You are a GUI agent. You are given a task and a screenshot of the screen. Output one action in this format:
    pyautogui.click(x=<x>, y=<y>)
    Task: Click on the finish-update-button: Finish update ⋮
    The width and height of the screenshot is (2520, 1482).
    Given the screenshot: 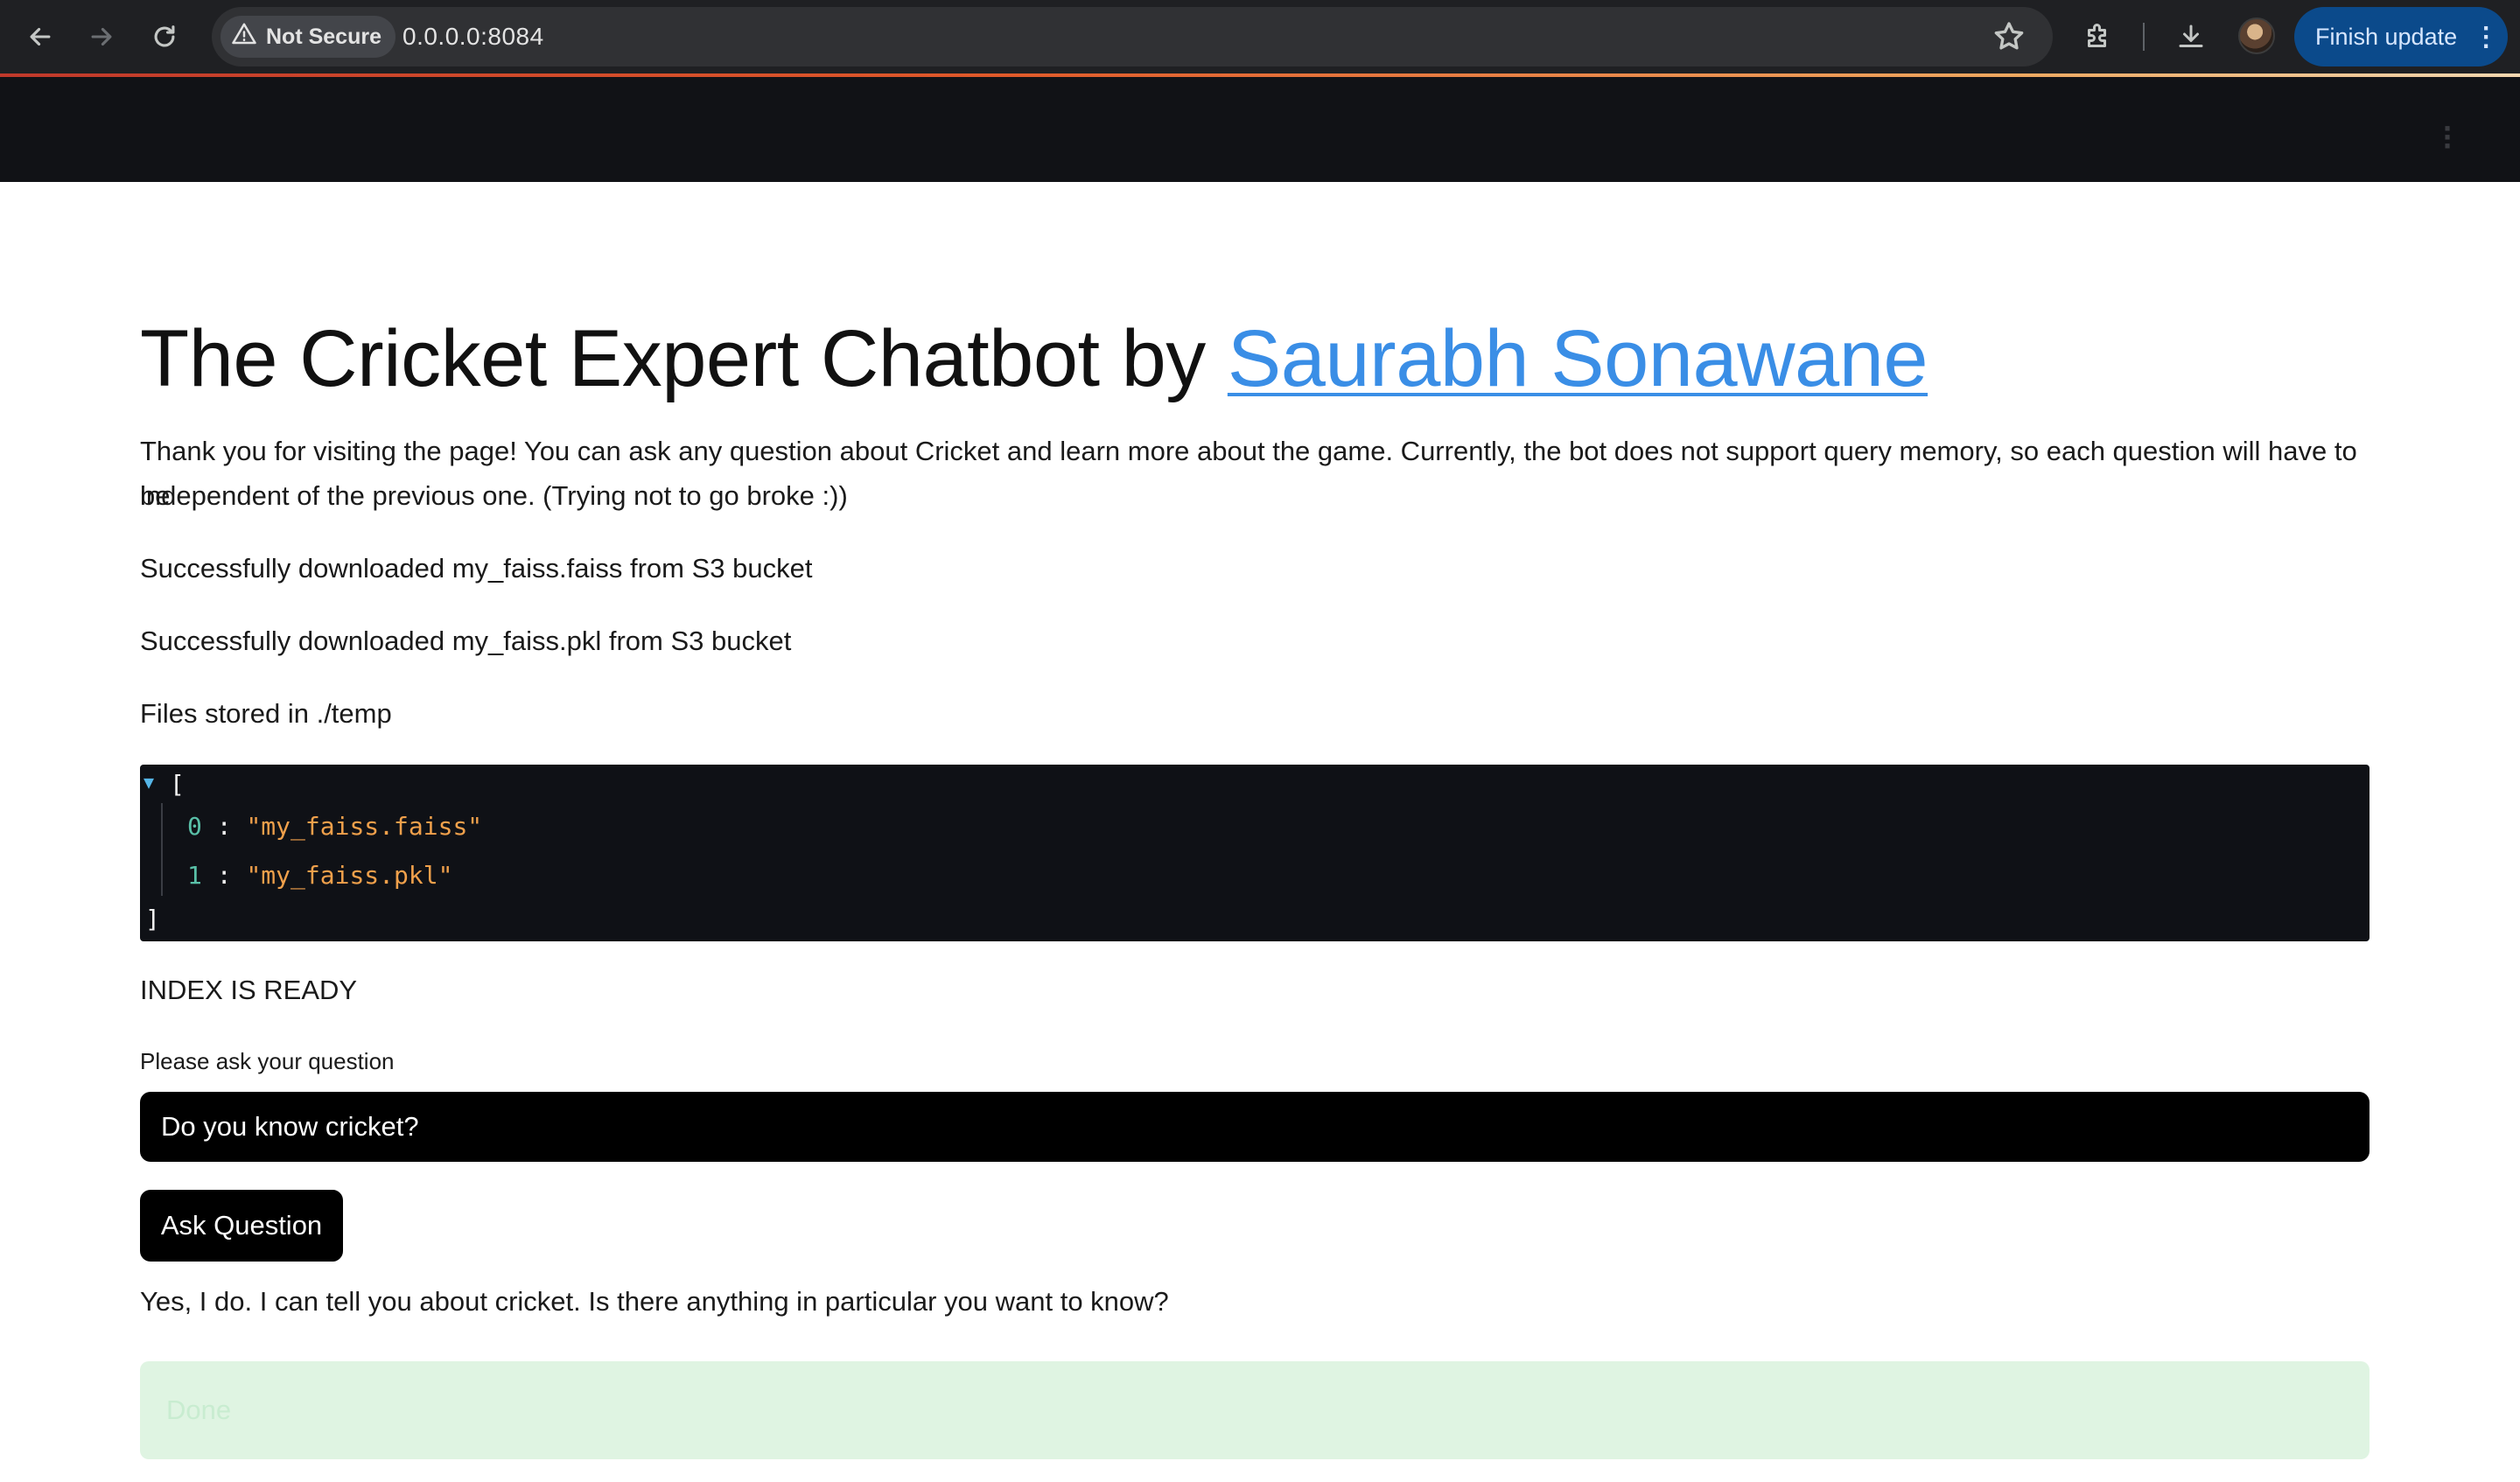 What is the action you would take?
    pyautogui.click(x=2401, y=36)
    